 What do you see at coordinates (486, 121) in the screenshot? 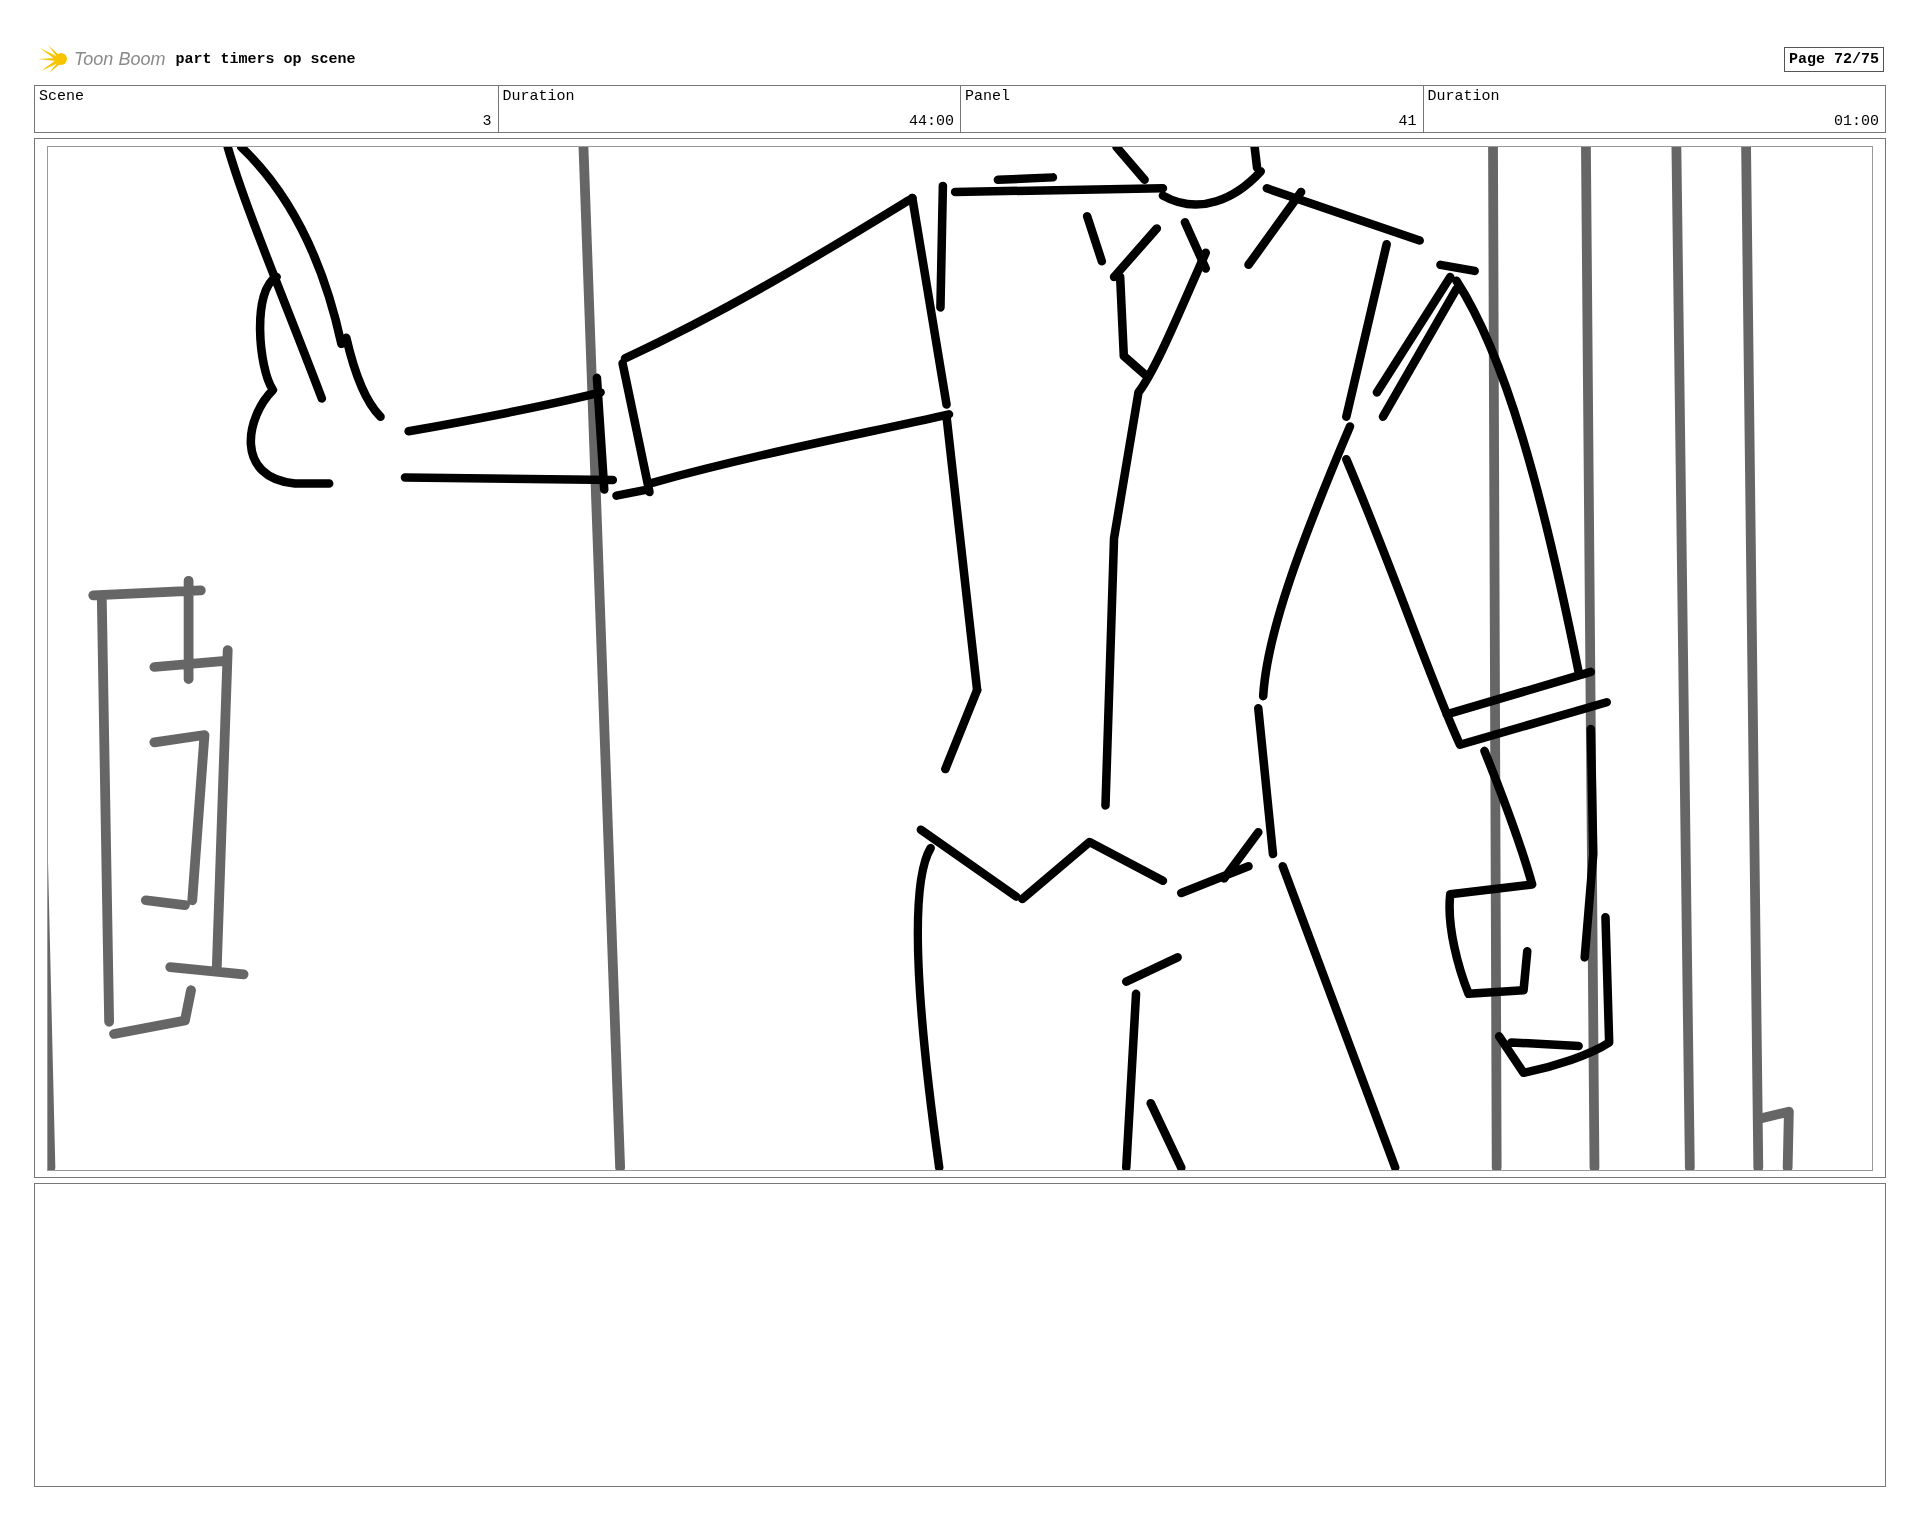
I see `field-entry: 3` at bounding box center [486, 121].